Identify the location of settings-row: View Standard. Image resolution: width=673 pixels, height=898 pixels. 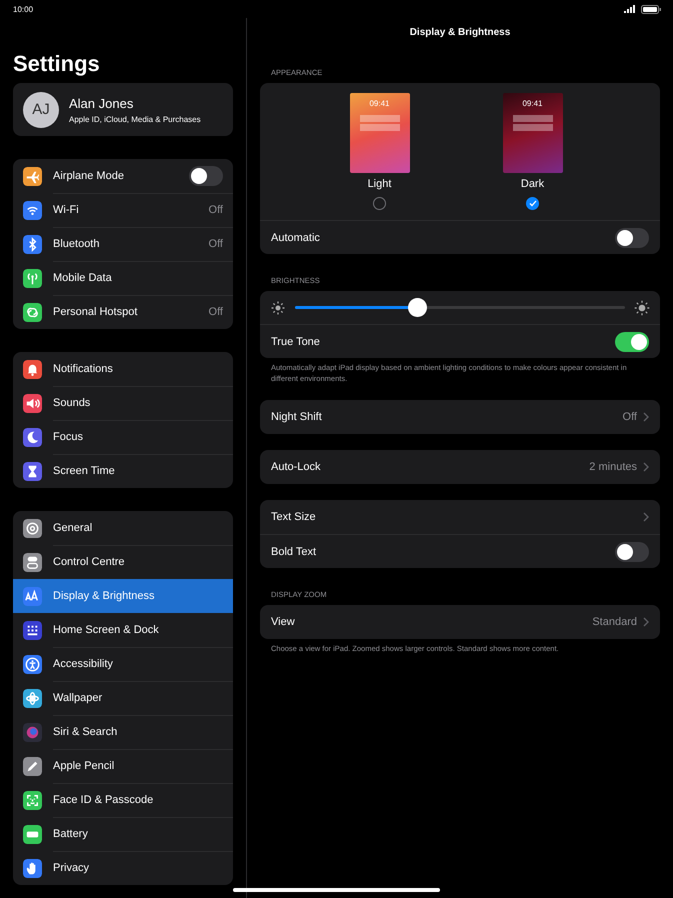
(460, 622).